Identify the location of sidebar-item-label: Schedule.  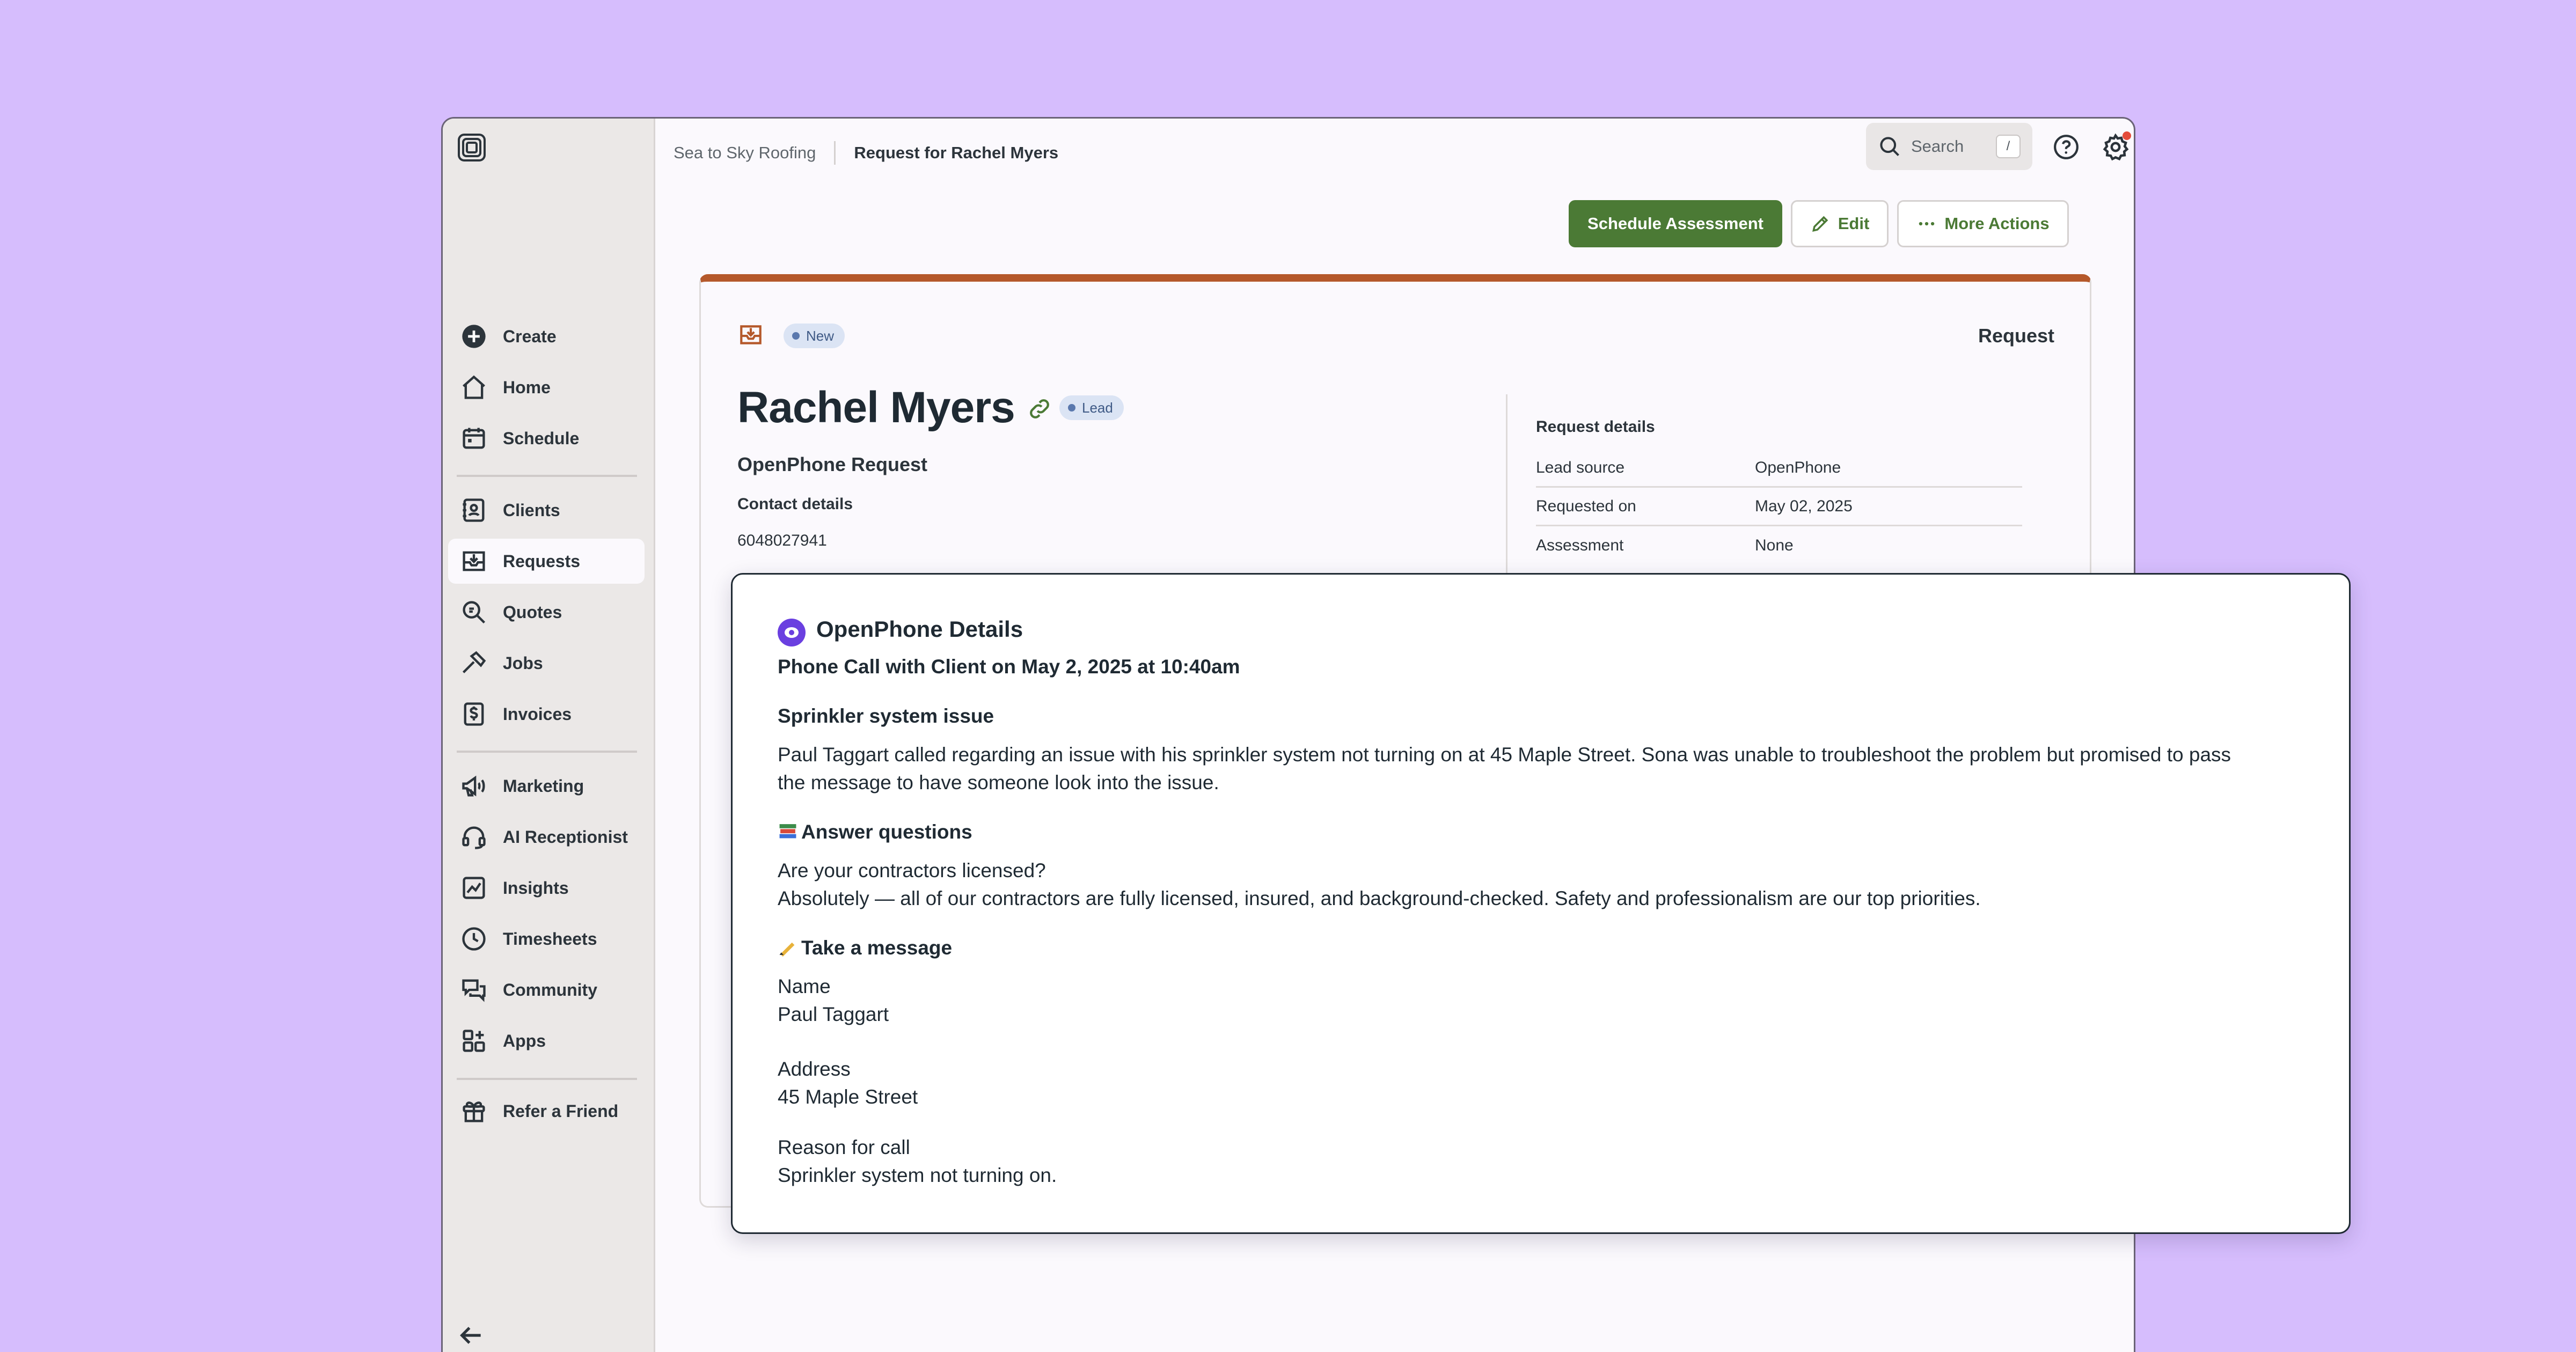
(541, 438).